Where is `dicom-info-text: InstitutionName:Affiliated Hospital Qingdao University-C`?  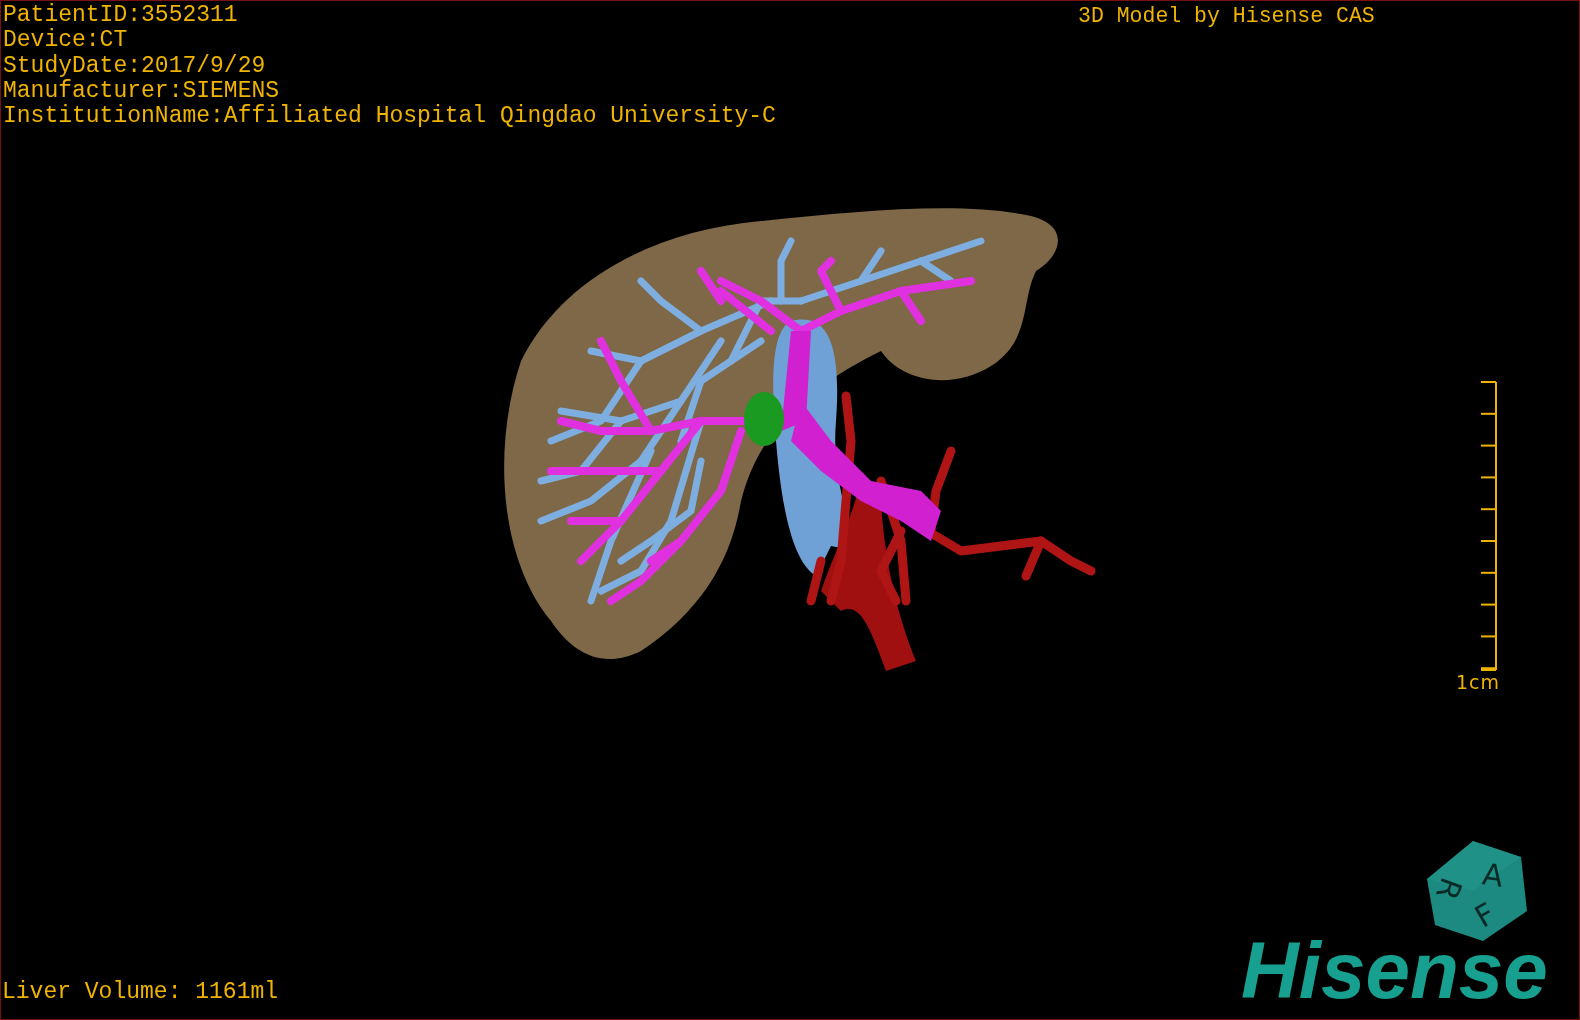
dicom-info-text: InstitutionName:Affiliated Hospital Qingdao University-C is located at coordinates (389, 117).